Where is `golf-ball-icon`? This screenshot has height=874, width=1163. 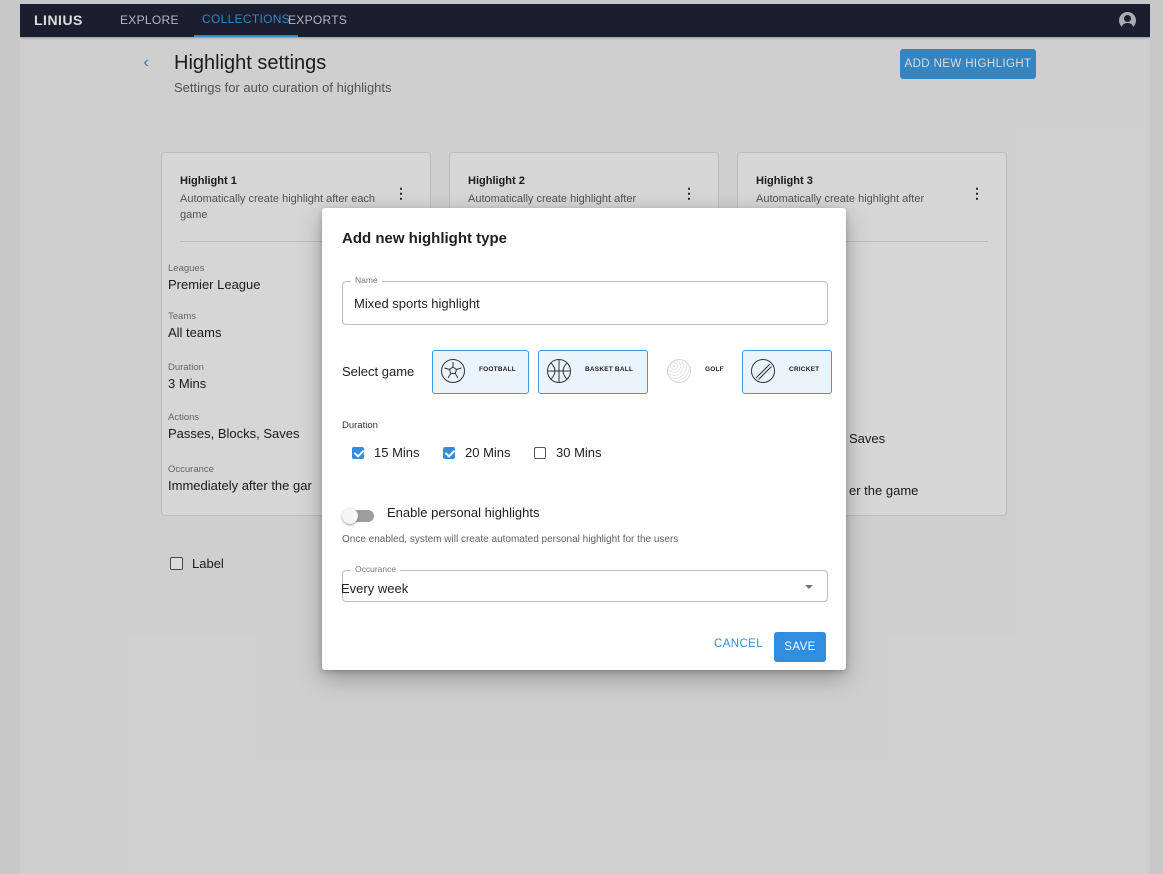
golf-ball-icon is located at coordinates (679, 371).